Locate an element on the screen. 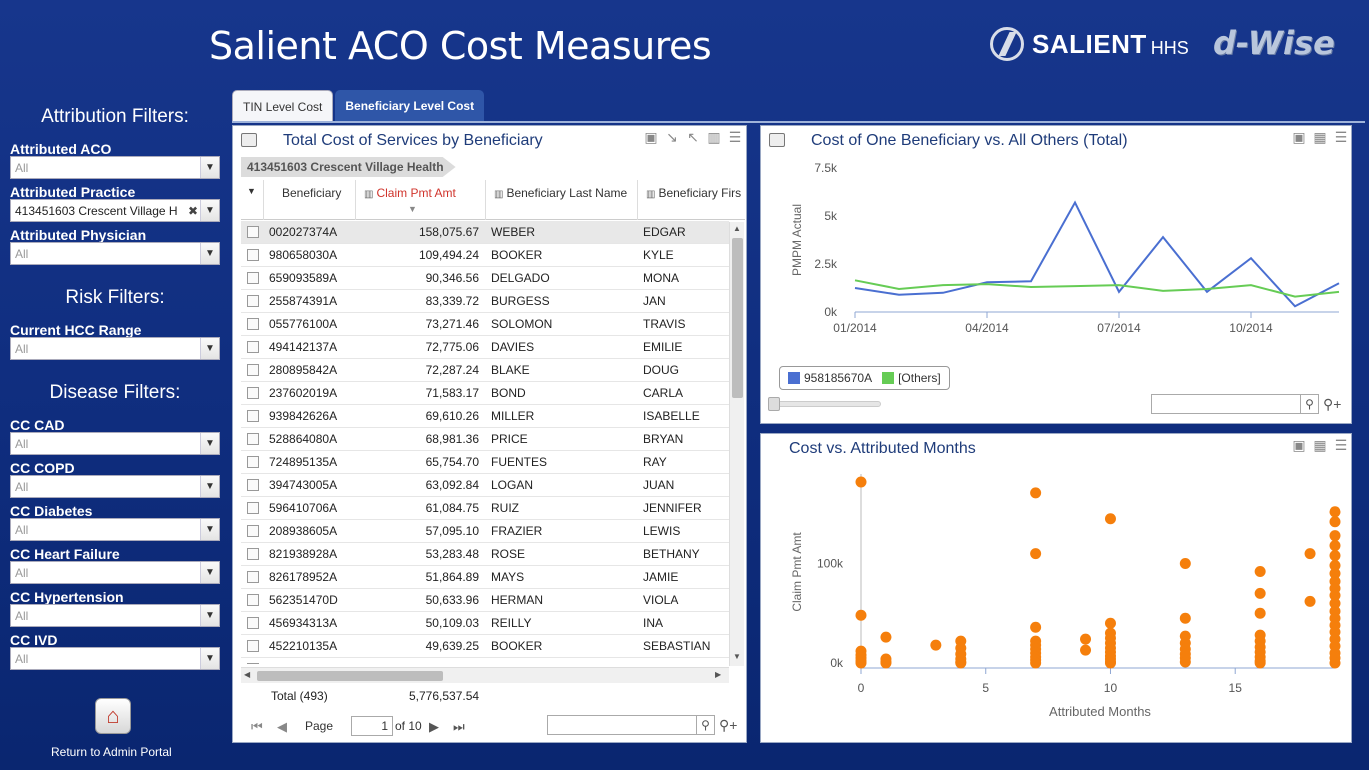  table-row: 255874391A 83,339.72 BURGESS JAN is located at coordinates (485, 301).